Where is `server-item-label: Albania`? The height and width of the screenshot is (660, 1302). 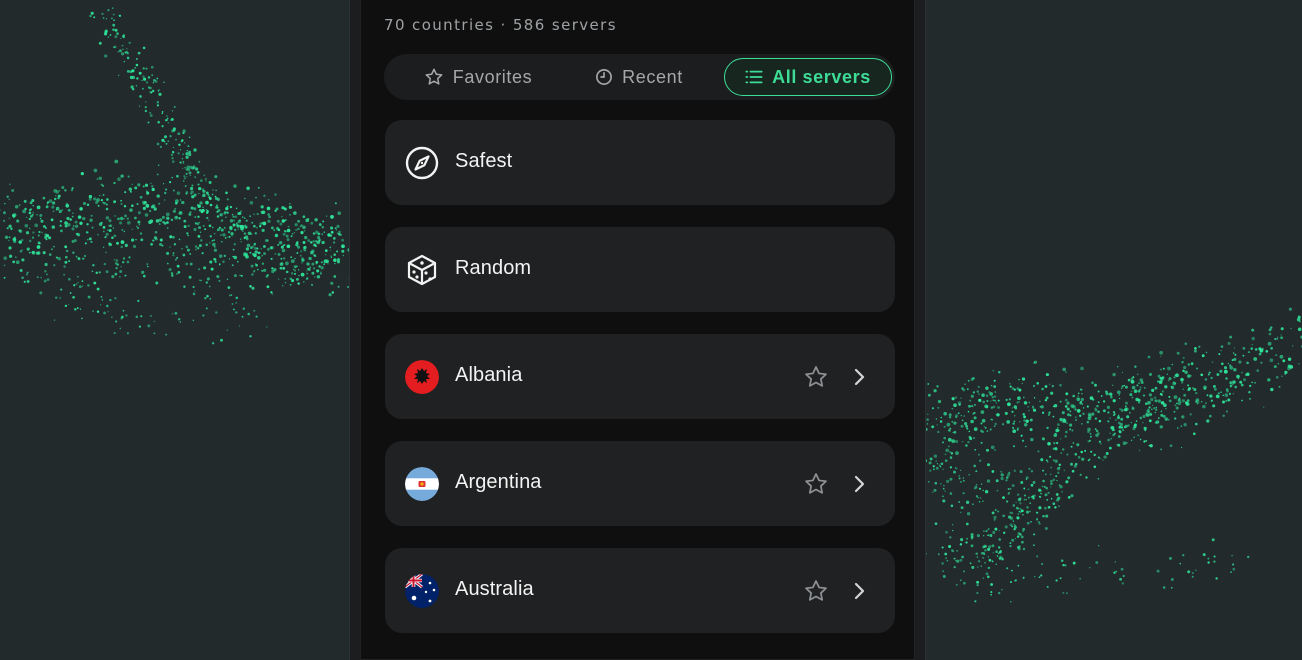 server-item-label: Albania is located at coordinates (488, 375).